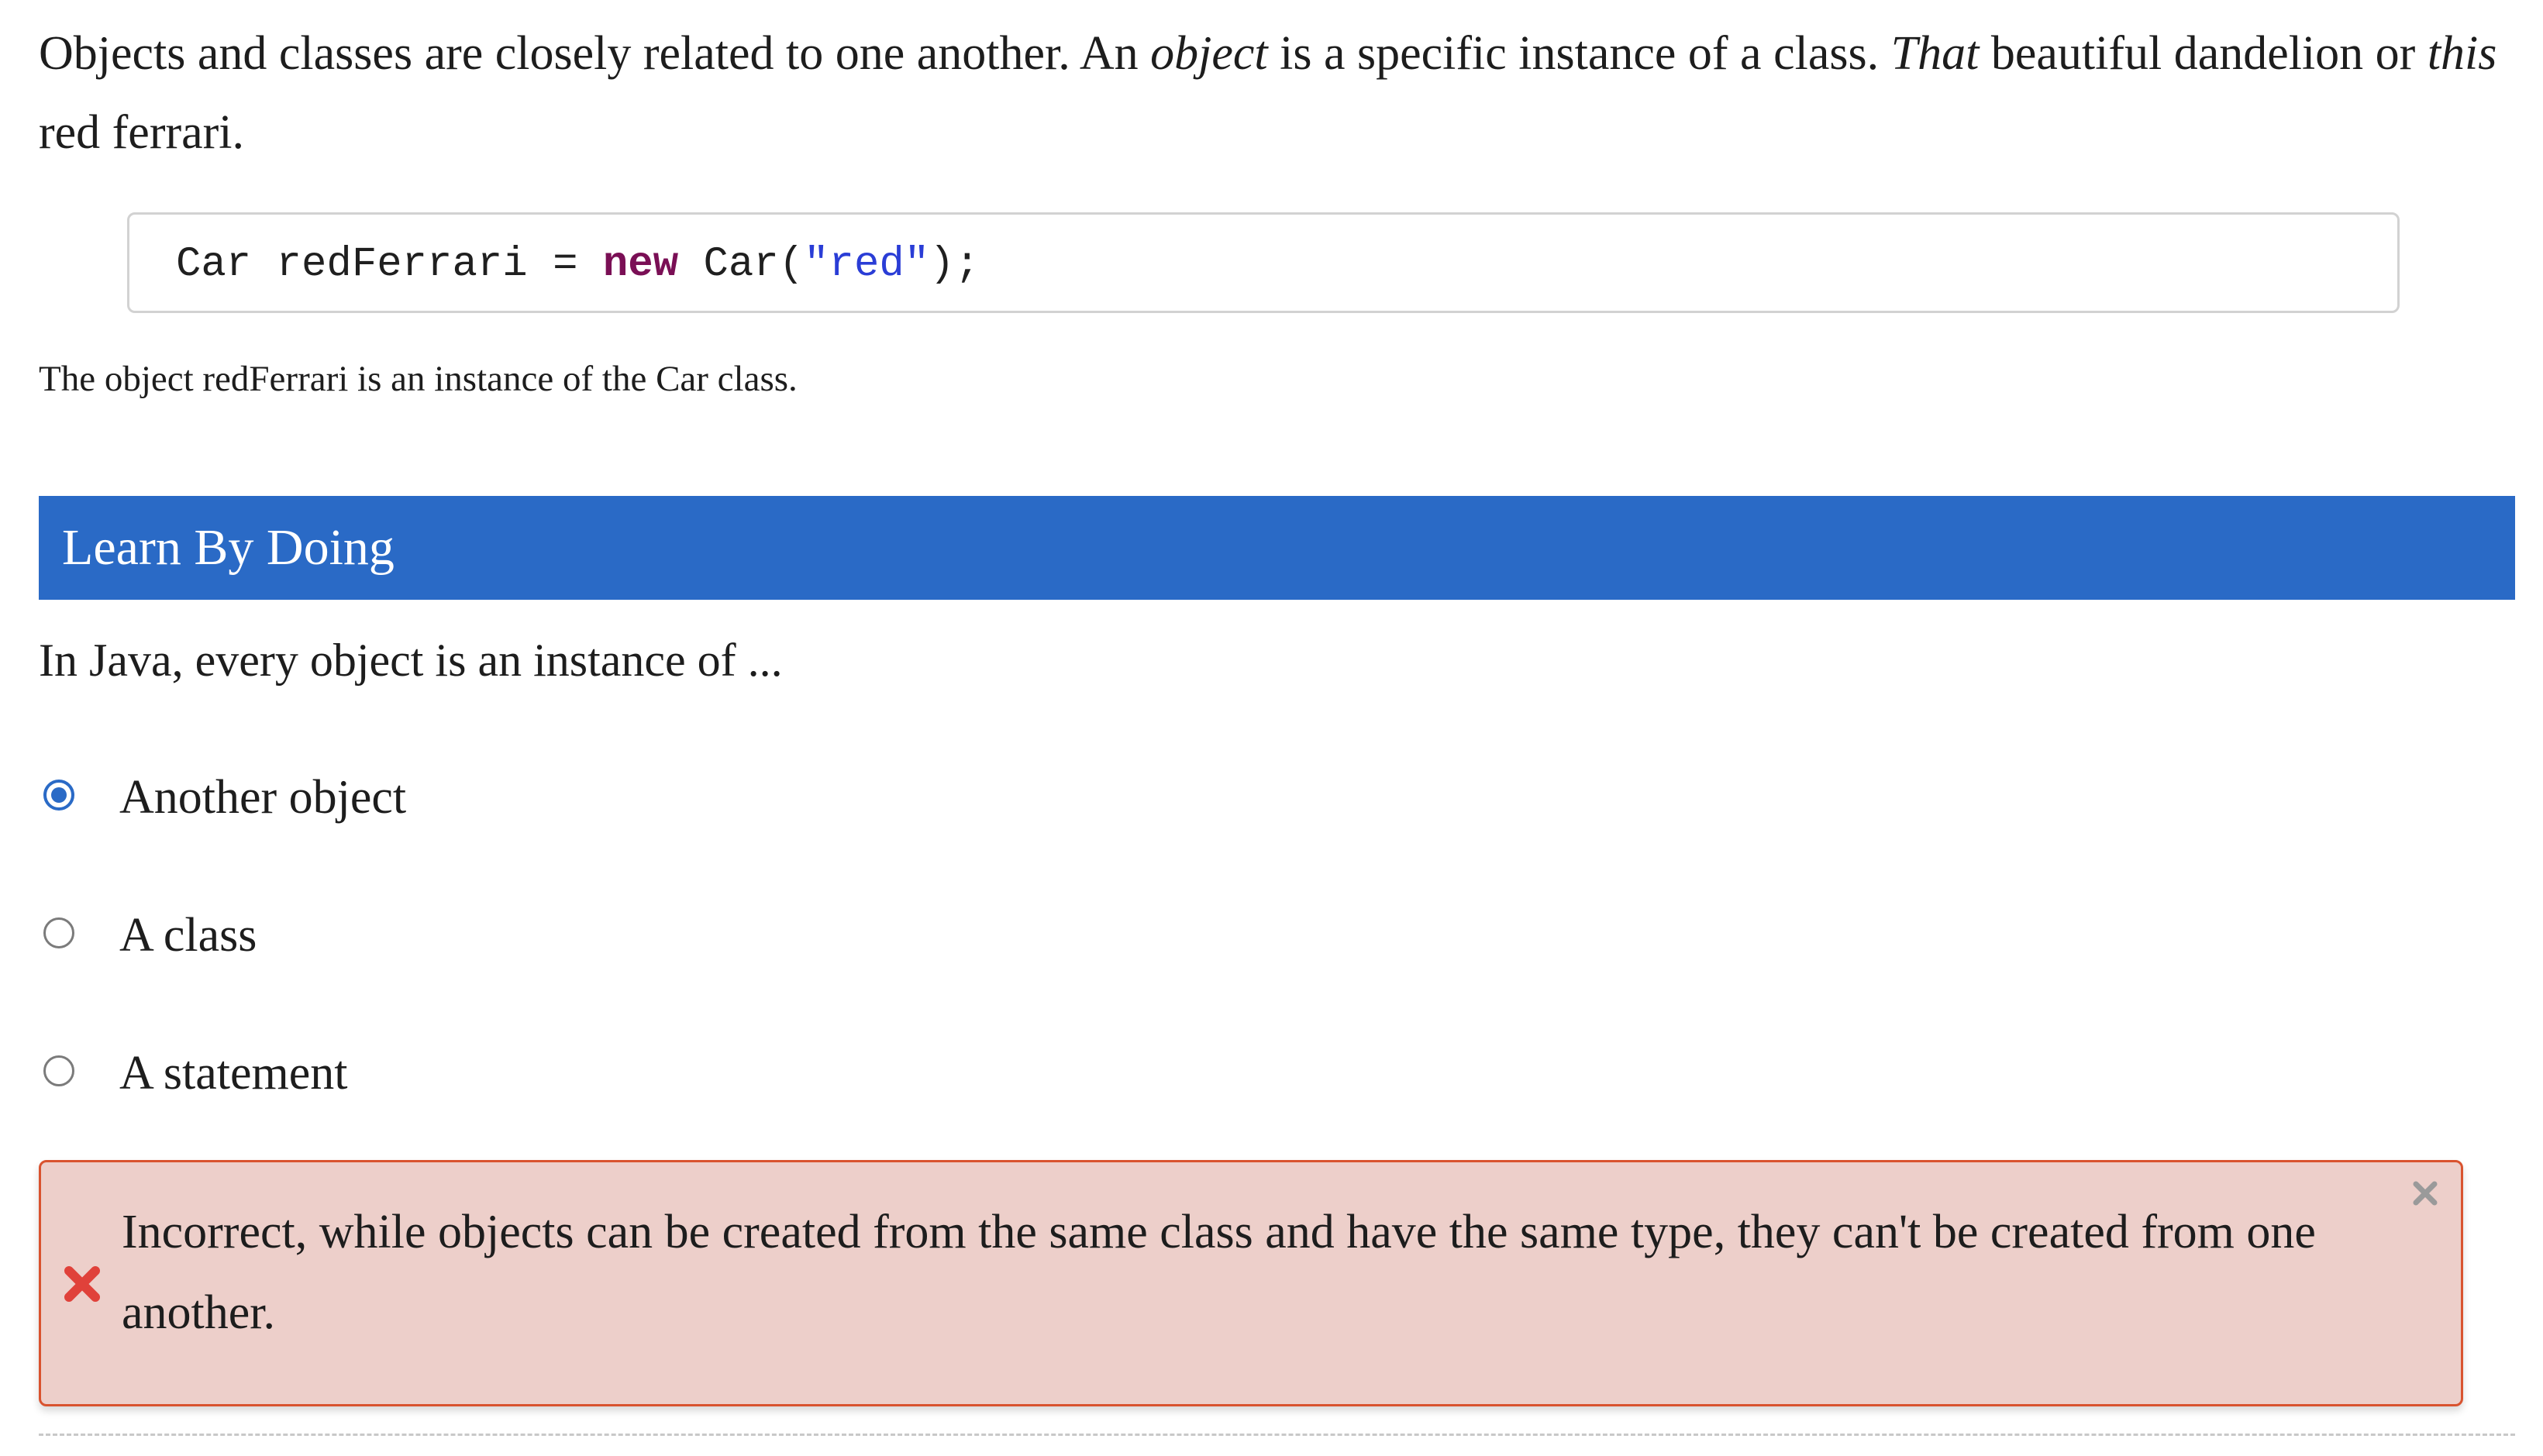 This screenshot has height=1456, width=2543. I want to click on section-divider, so click(1277, 1435).